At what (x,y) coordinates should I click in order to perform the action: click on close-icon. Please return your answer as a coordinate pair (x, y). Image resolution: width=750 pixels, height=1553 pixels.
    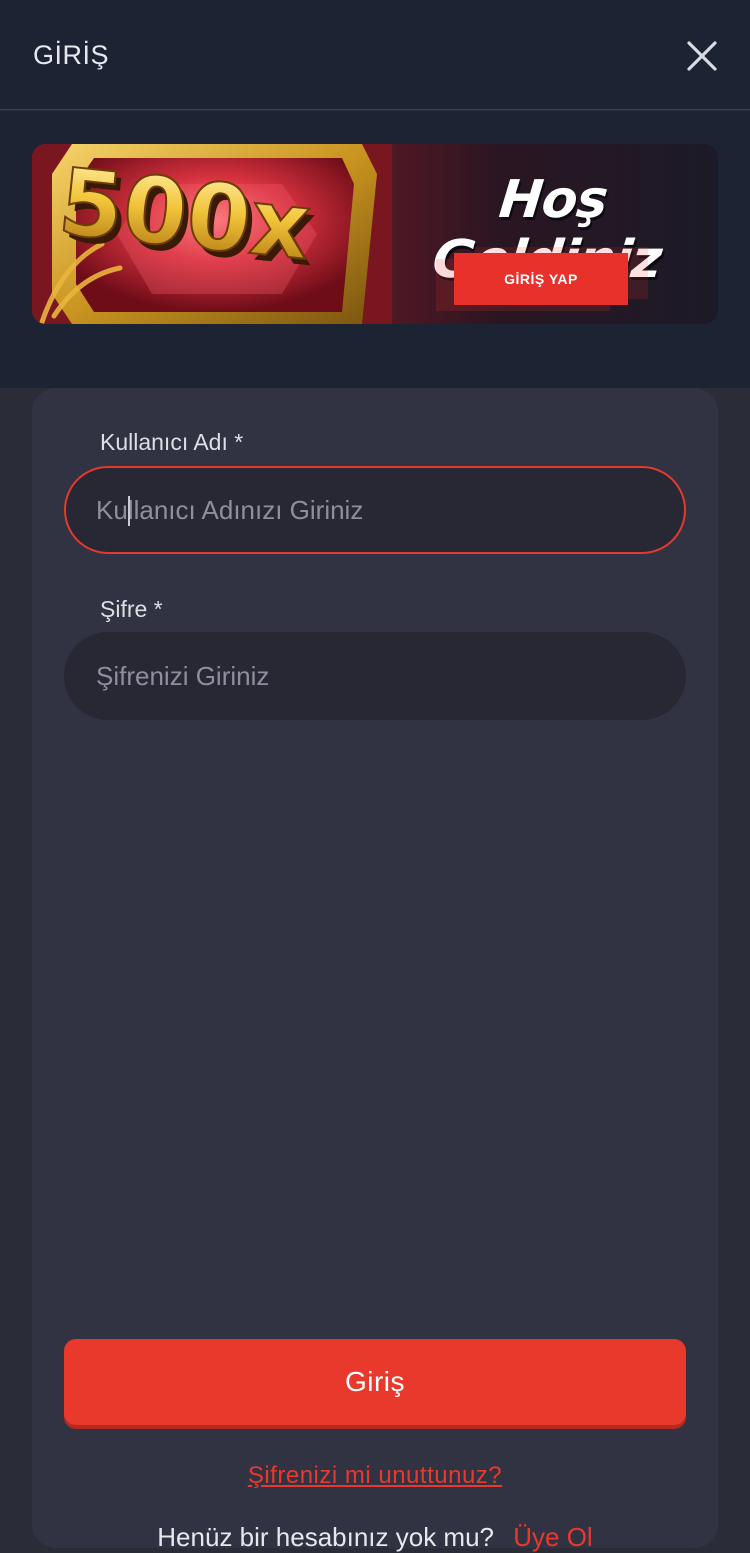
    Looking at the image, I should click on (702, 56).